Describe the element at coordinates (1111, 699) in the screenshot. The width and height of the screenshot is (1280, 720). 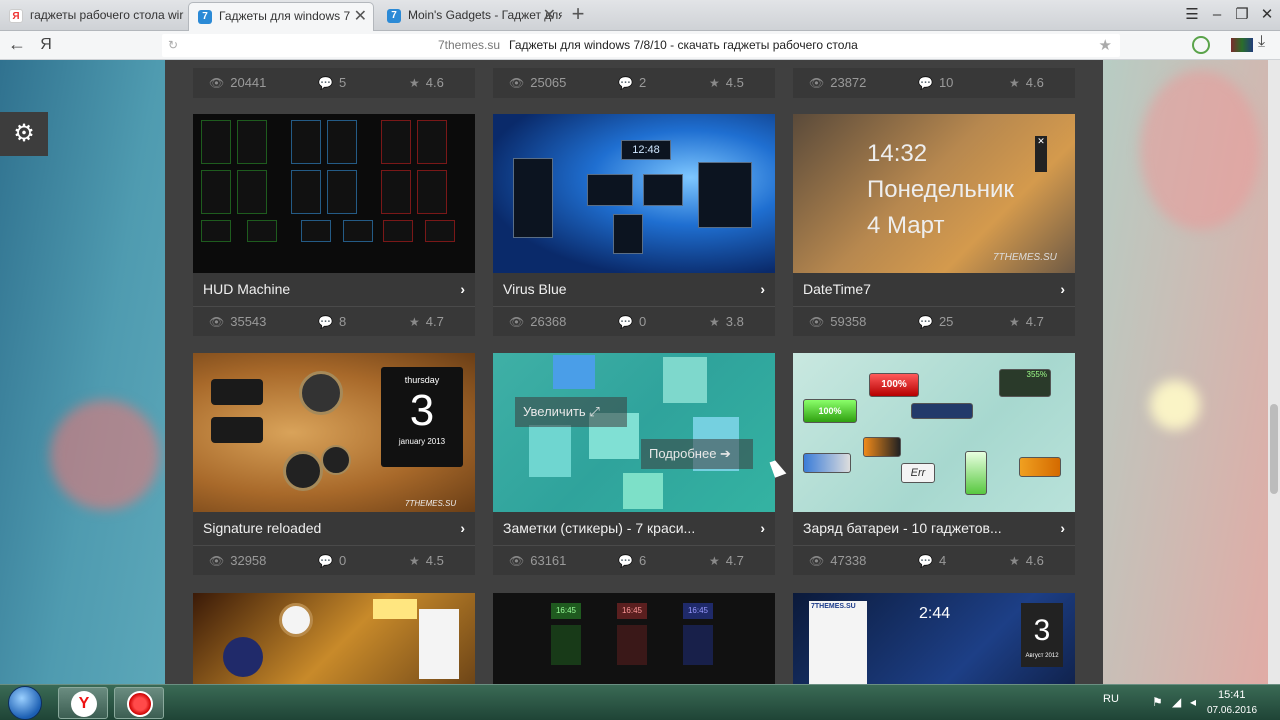
I see `language-indicator: RU` at that location.